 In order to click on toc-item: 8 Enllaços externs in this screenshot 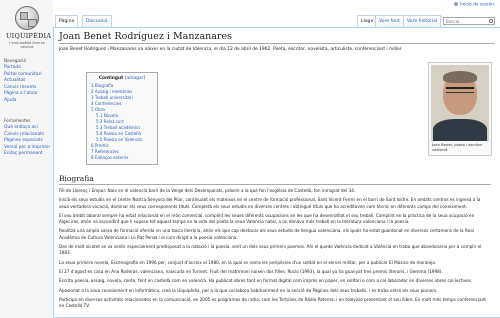, I will do `click(122, 158)`.